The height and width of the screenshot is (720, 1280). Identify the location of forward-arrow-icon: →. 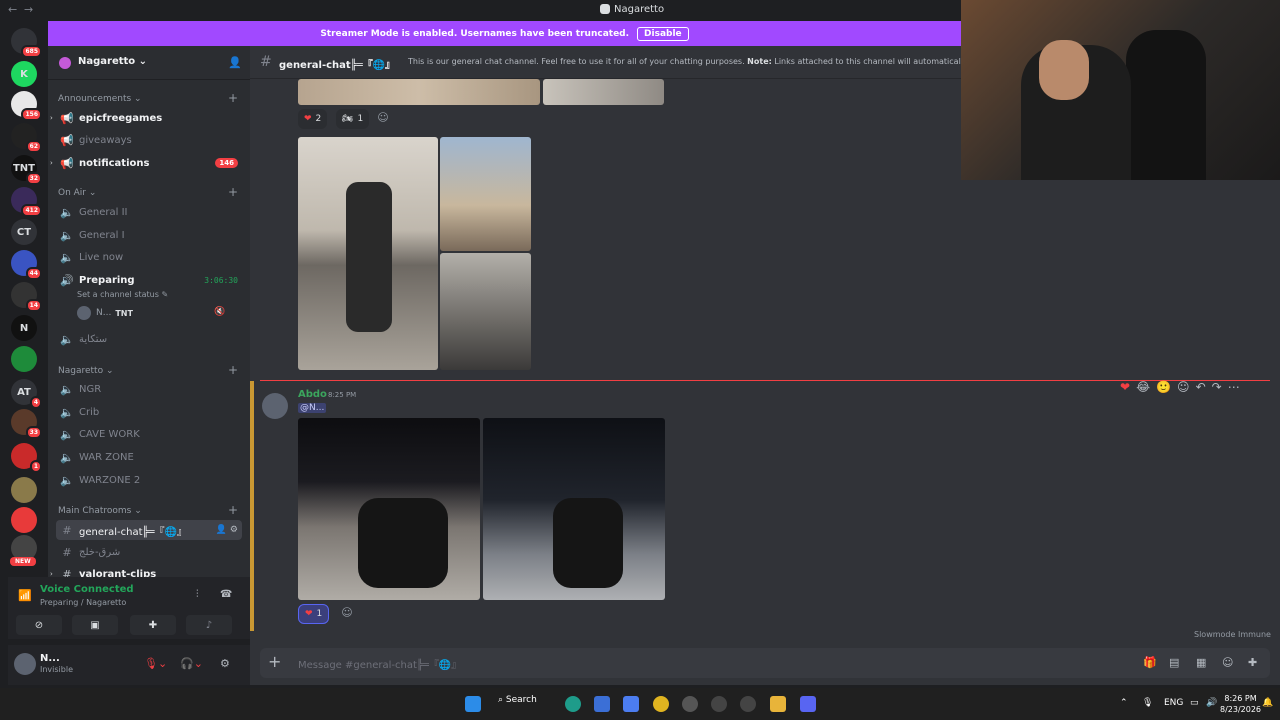
(28, 9).